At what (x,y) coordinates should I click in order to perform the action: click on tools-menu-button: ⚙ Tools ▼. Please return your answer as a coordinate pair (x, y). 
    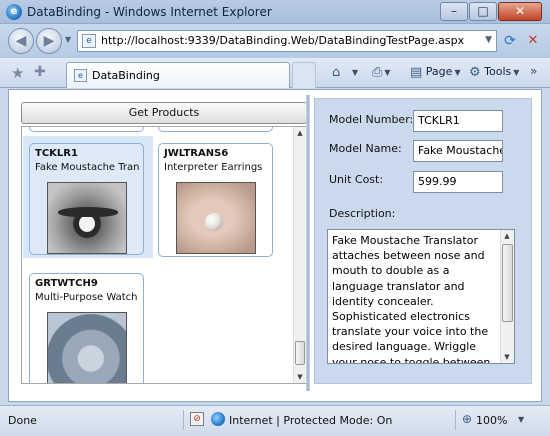
    Looking at the image, I should click on (494, 72).